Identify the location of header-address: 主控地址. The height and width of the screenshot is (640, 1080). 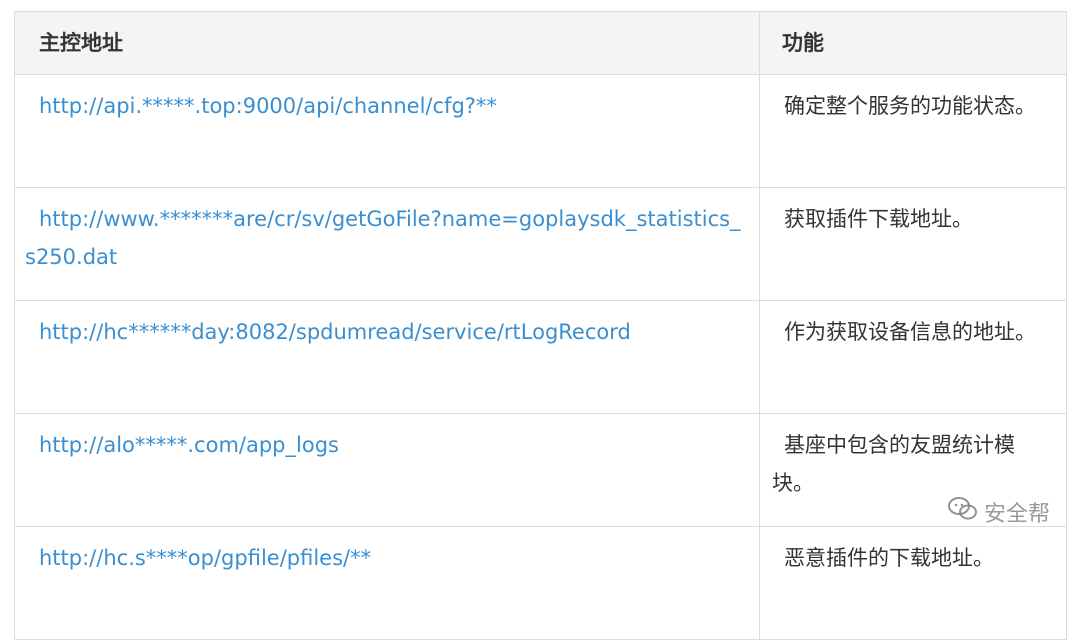
(387, 43).